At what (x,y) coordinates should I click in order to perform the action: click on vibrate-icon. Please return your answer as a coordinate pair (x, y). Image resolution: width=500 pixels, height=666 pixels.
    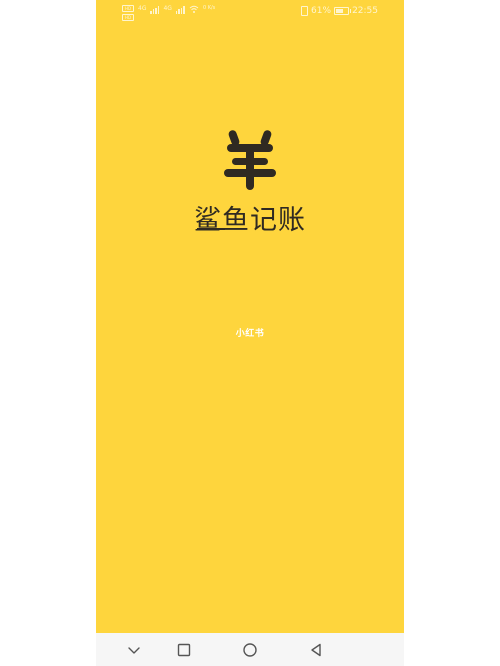
    Looking at the image, I should click on (305, 11).